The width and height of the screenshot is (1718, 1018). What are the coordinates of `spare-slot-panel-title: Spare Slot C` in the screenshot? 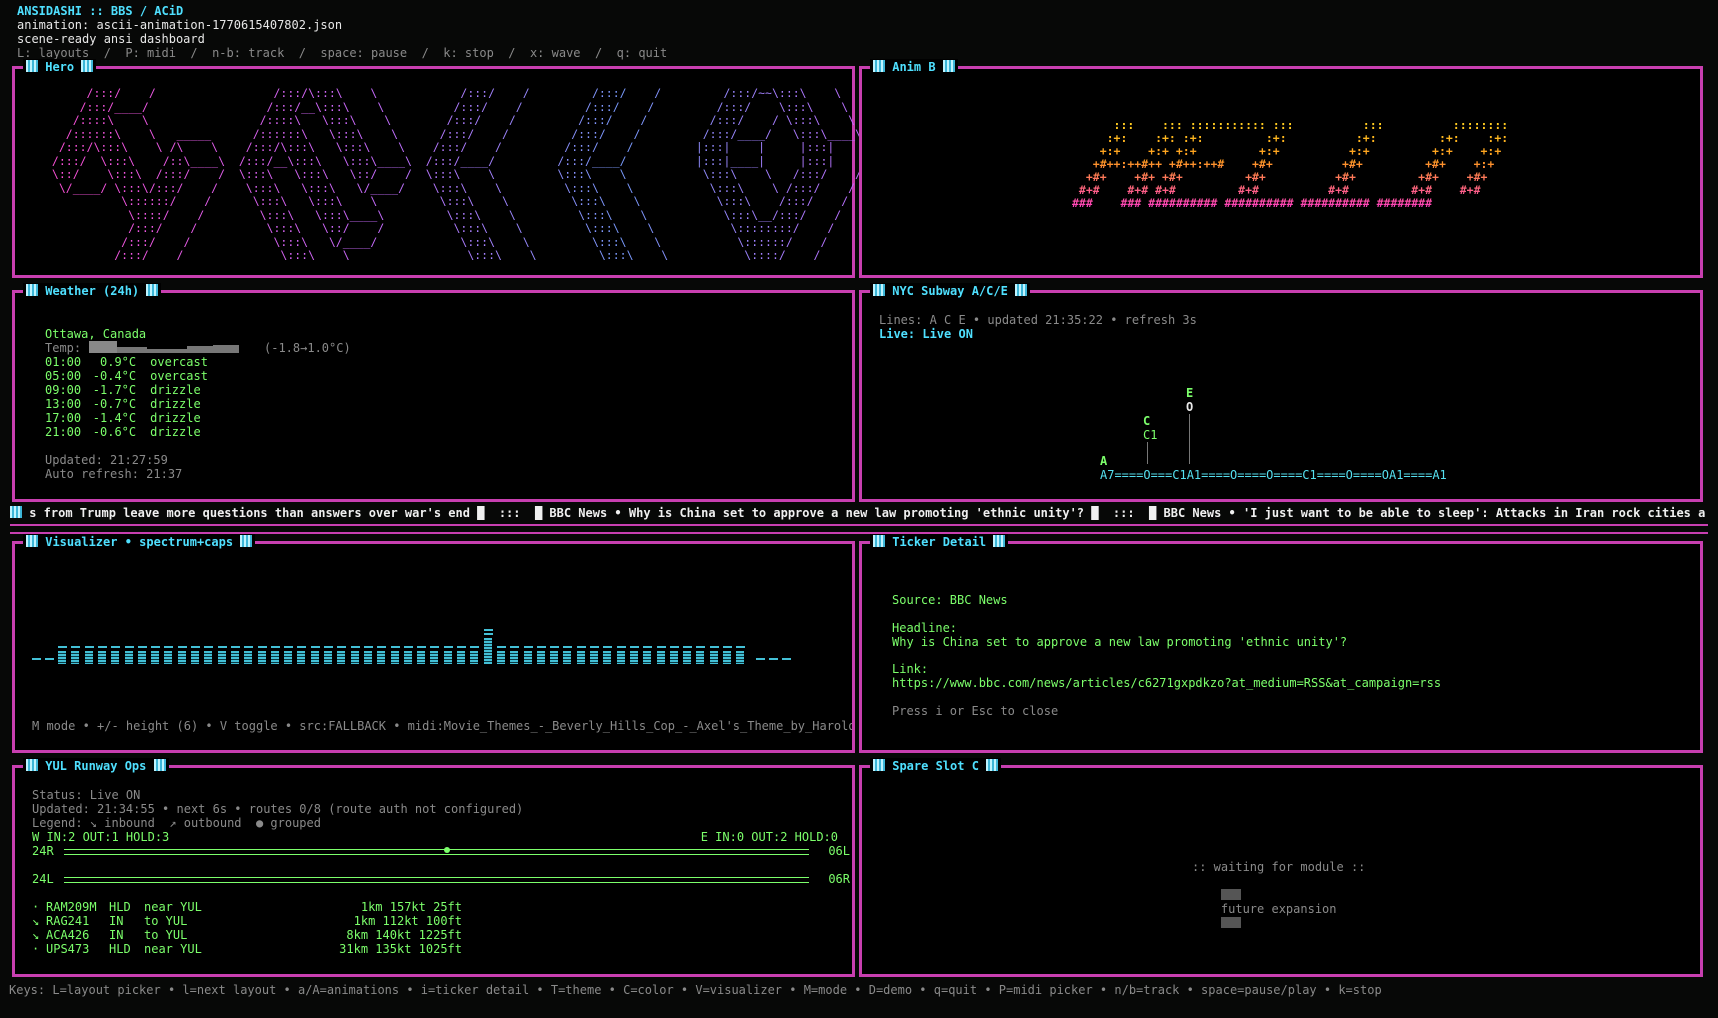 It's located at (936, 766).